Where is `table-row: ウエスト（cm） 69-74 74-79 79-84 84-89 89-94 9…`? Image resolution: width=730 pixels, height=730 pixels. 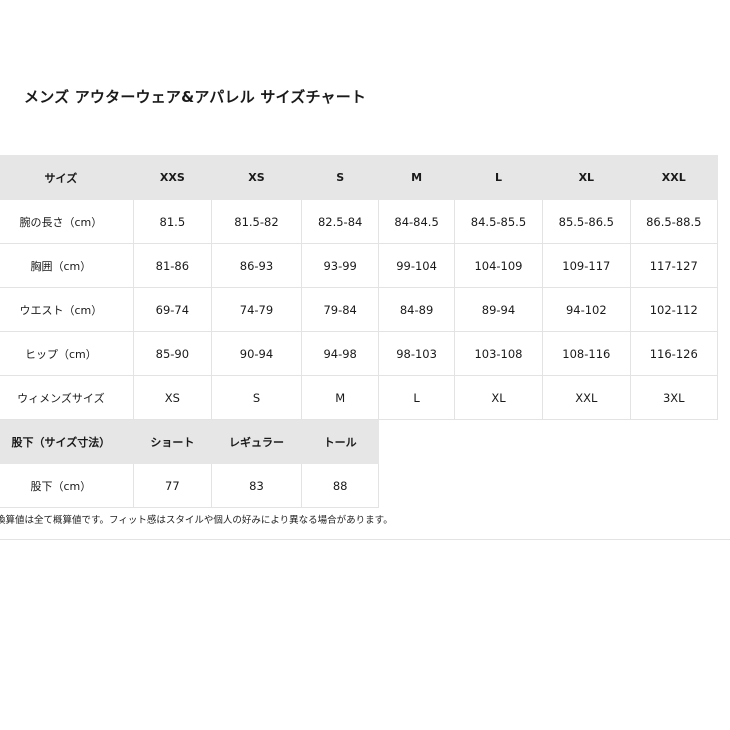 table-row: ウエスト（cm） 69-74 74-79 79-84 84-89 89-94 9… is located at coordinates (359, 309).